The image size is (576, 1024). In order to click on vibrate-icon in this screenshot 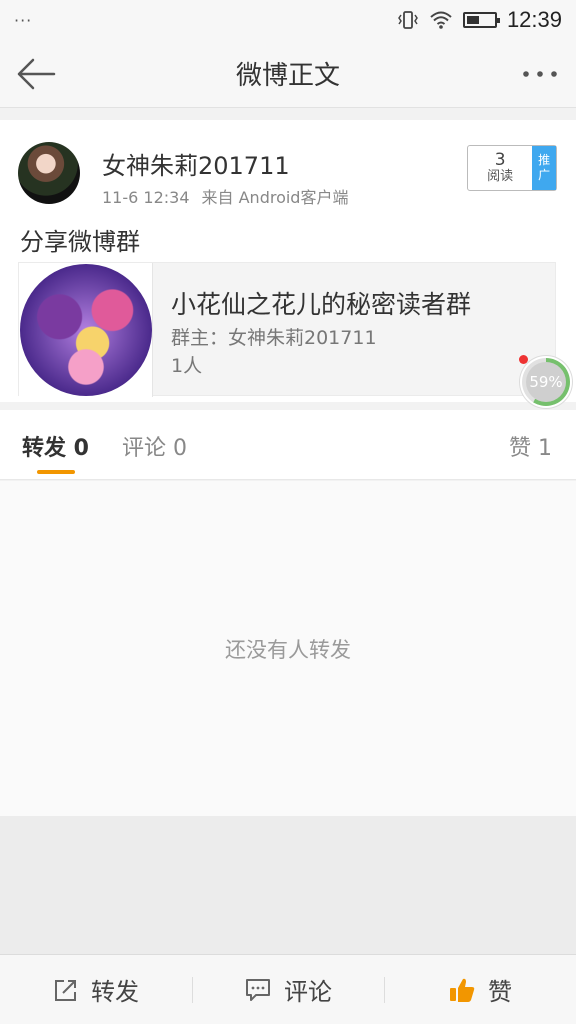, I will do `click(408, 20)`.